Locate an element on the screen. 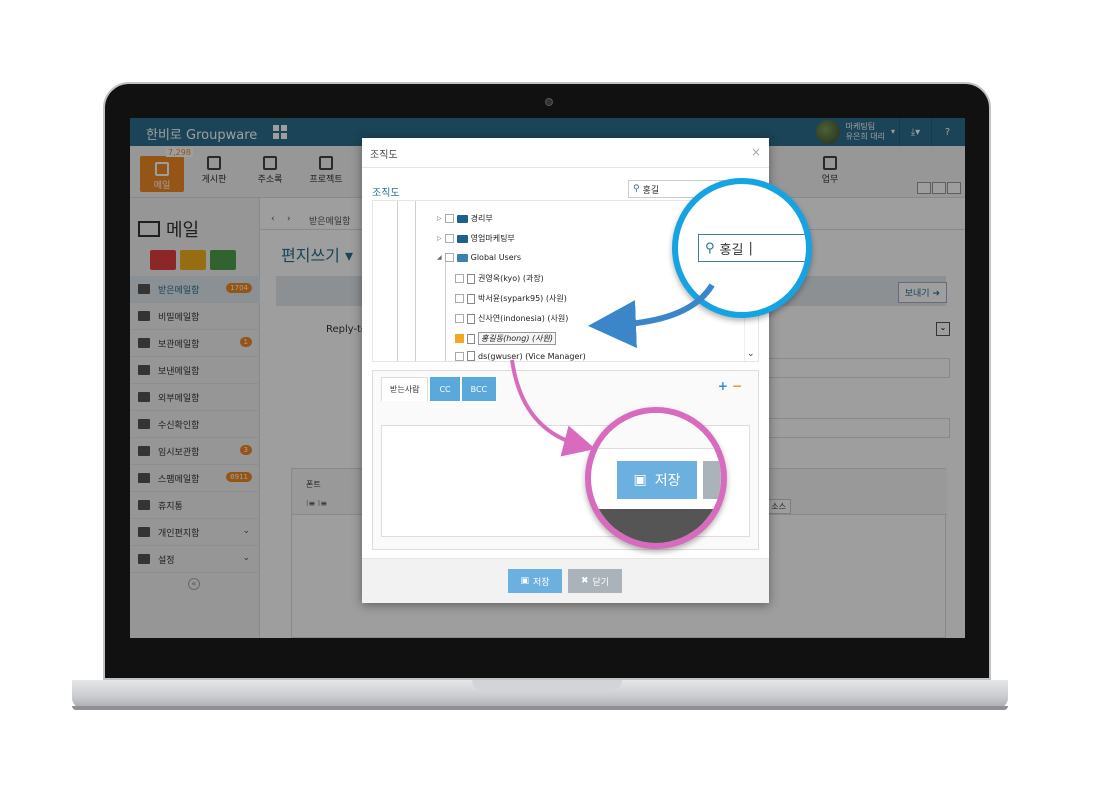 This screenshot has height=800, width=1095. tree-node-dept: ▷ 경리부 is located at coordinates (465, 218).